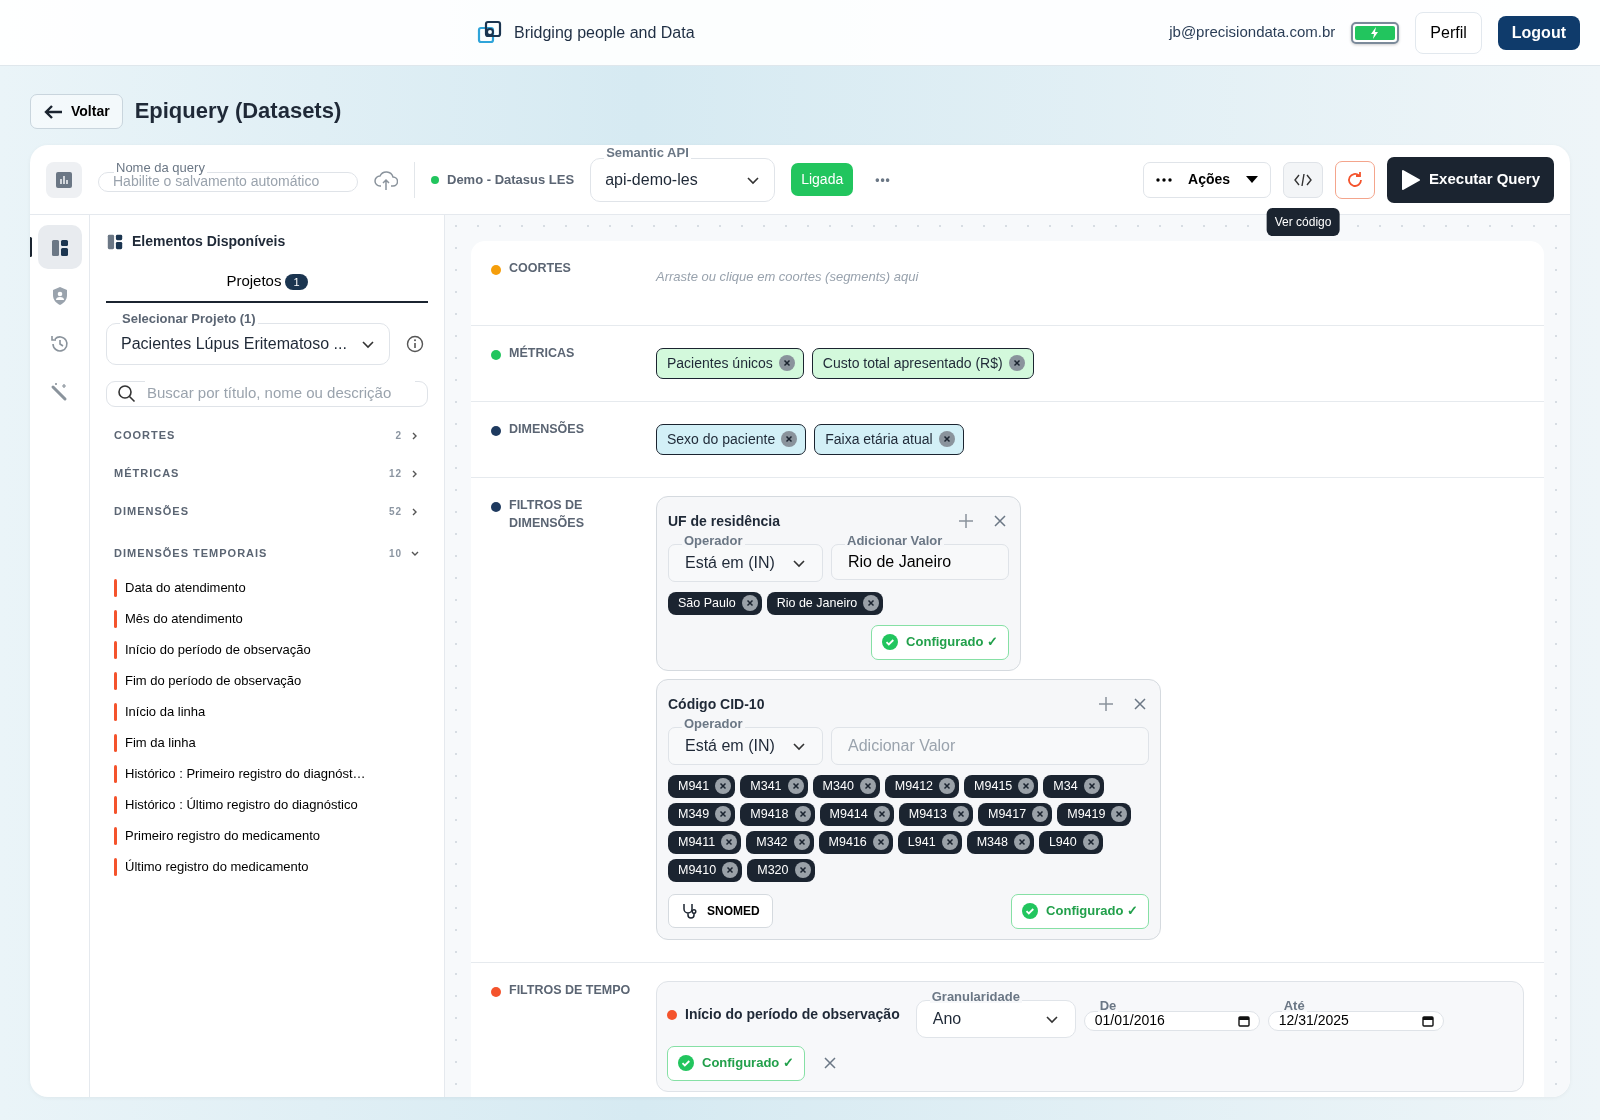 The image size is (1600, 1120). Describe the element at coordinates (724, 521) in the screenshot. I see `filter-name: UF de residência` at that location.